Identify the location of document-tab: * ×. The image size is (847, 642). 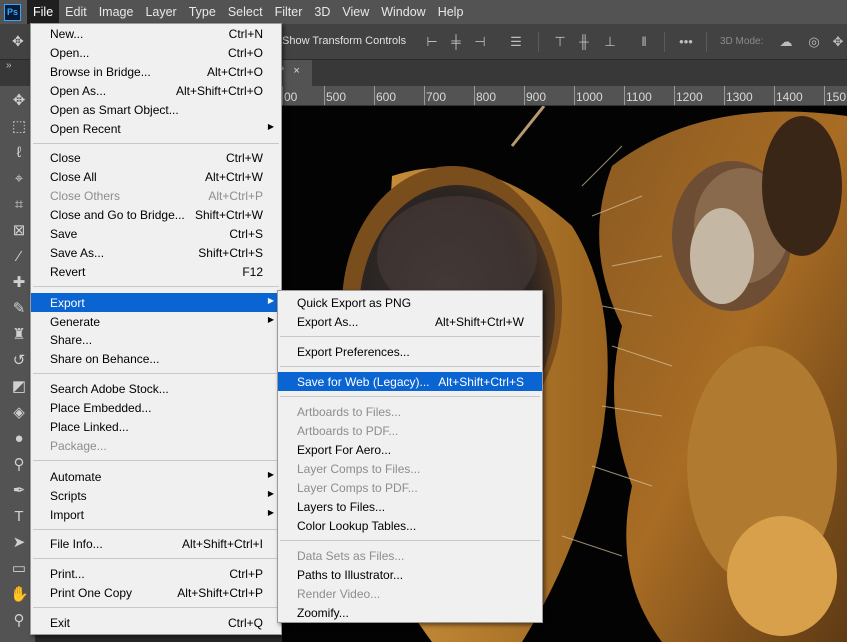
(295, 73).